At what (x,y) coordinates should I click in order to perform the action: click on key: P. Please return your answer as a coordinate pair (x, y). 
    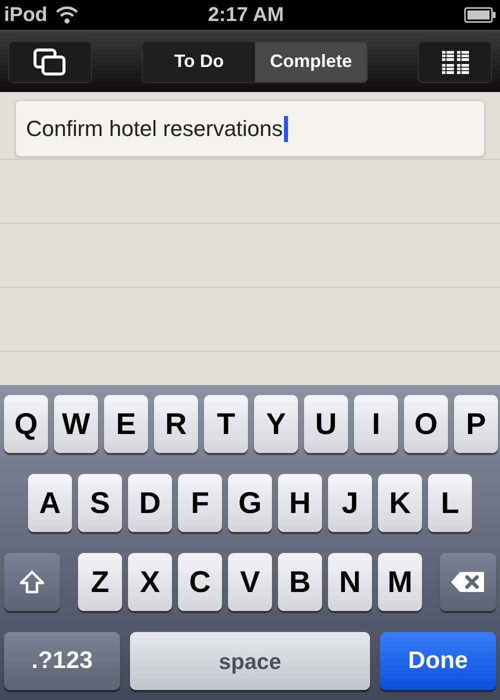
    Looking at the image, I should click on (476, 424).